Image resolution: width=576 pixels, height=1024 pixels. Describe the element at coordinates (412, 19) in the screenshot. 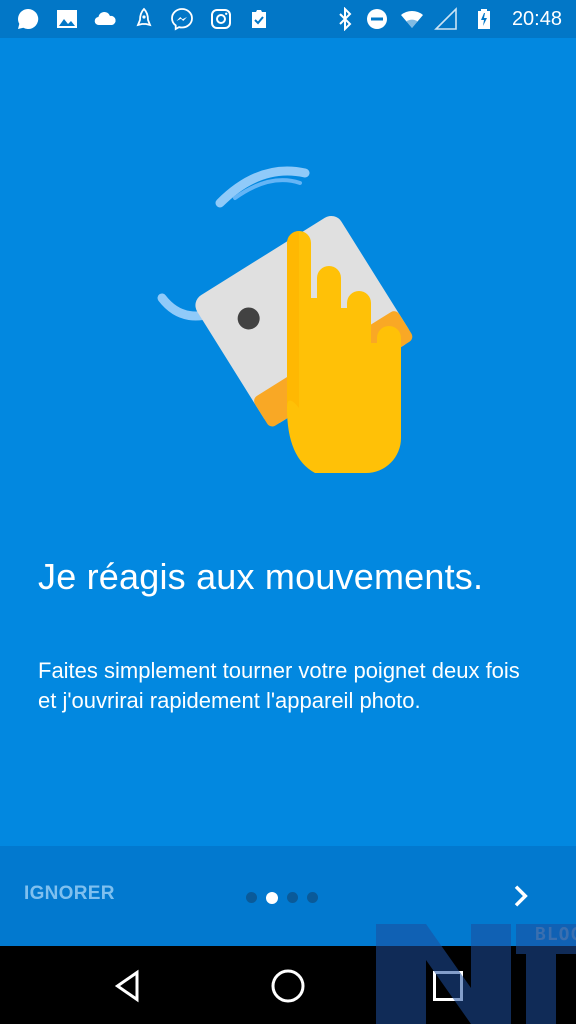

I see `wifi-icon` at that location.